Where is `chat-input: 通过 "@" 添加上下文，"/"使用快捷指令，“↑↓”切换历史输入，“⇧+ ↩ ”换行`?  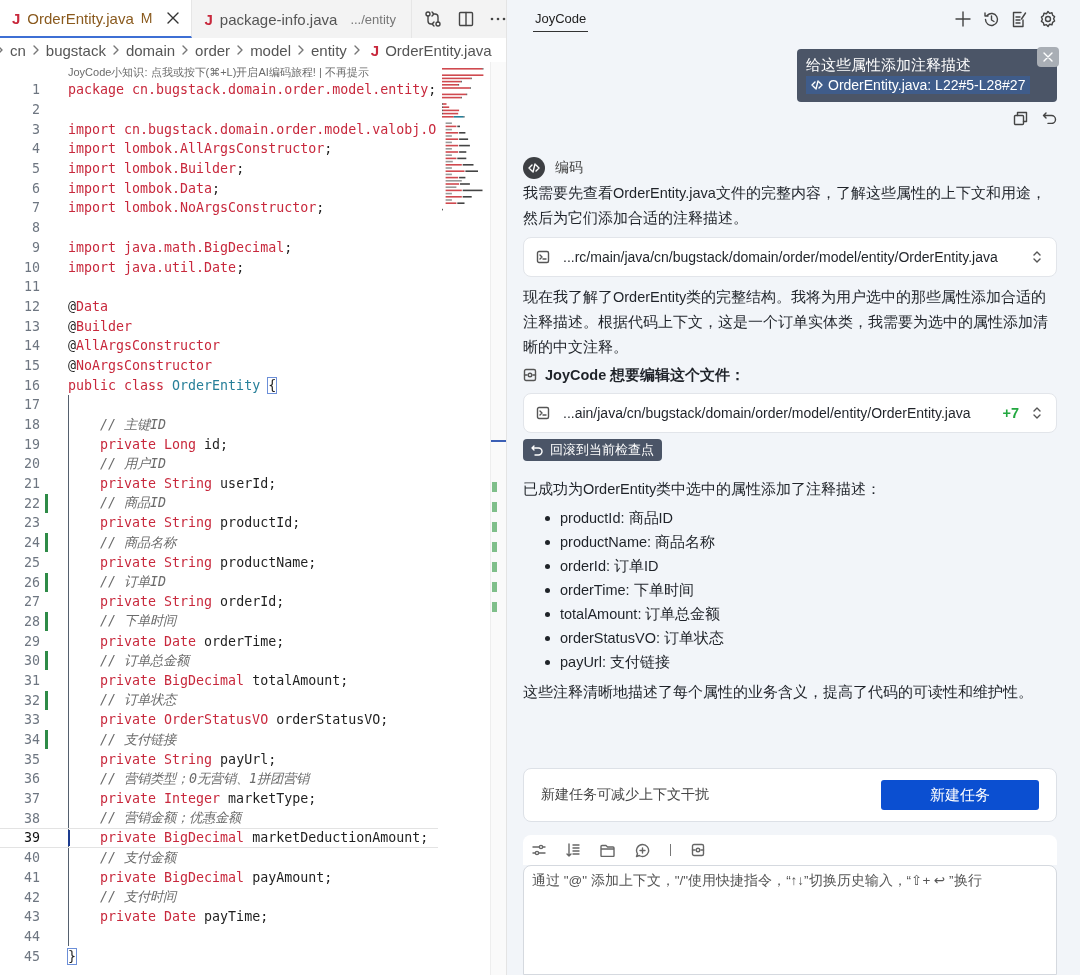 chat-input: 通过 "@" 添加上下文，"/"使用快捷指令，“↑↓”切换历史输入，“⇧+ ↩ ”换行 is located at coordinates (790, 920).